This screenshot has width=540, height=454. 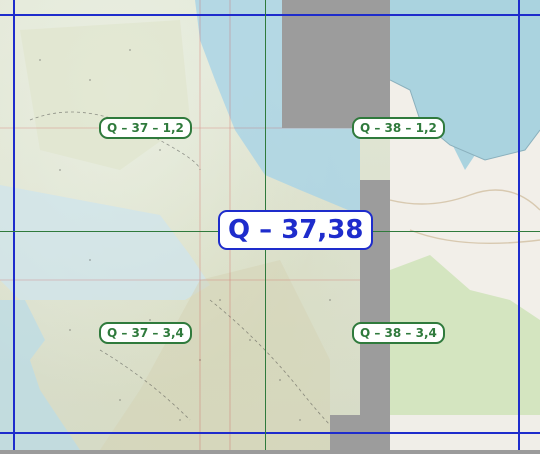 What do you see at coordinates (296, 230) in the screenshot?
I see `sheet-label-q37-38: Q – 37,38` at bounding box center [296, 230].